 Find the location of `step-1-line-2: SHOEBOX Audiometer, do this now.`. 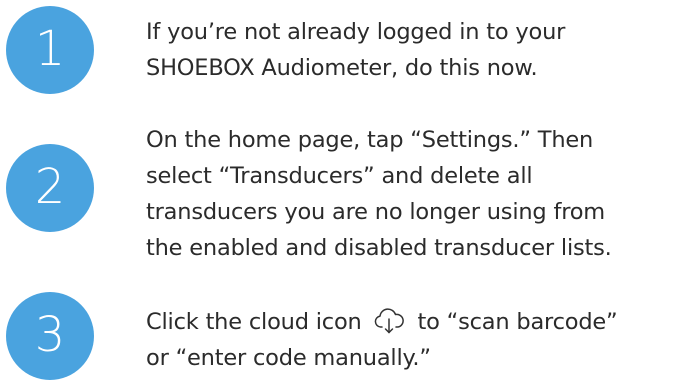

step-1-line-2: SHOEBOX Audiometer, do this now. is located at coordinates (342, 68).